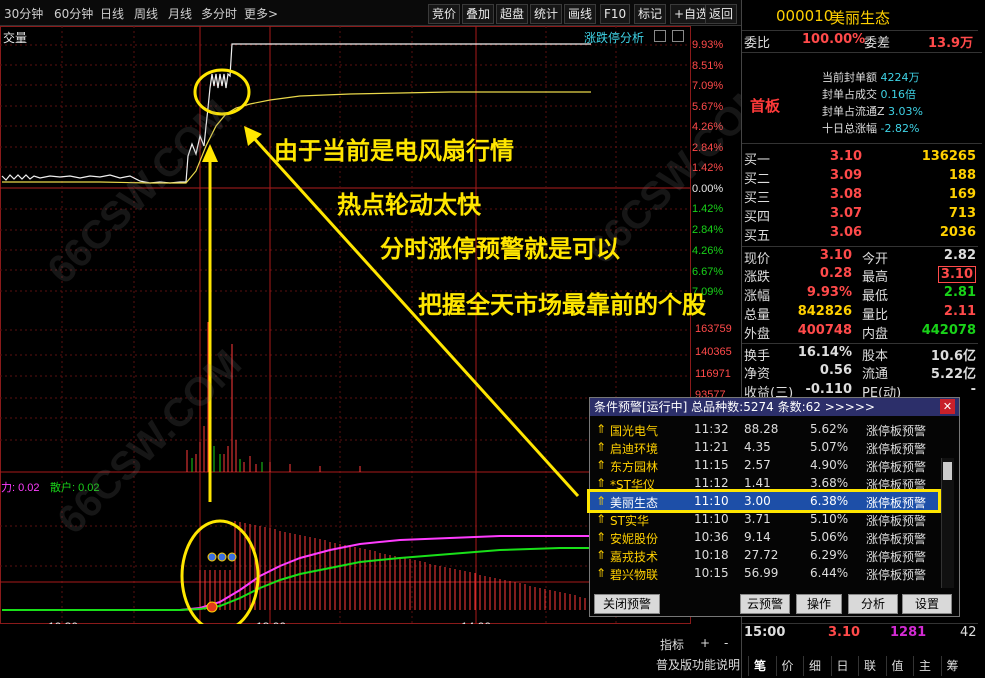  What do you see at coordinates (23, 13) in the screenshot?
I see `period-30min: 30分钟` at bounding box center [23, 13].